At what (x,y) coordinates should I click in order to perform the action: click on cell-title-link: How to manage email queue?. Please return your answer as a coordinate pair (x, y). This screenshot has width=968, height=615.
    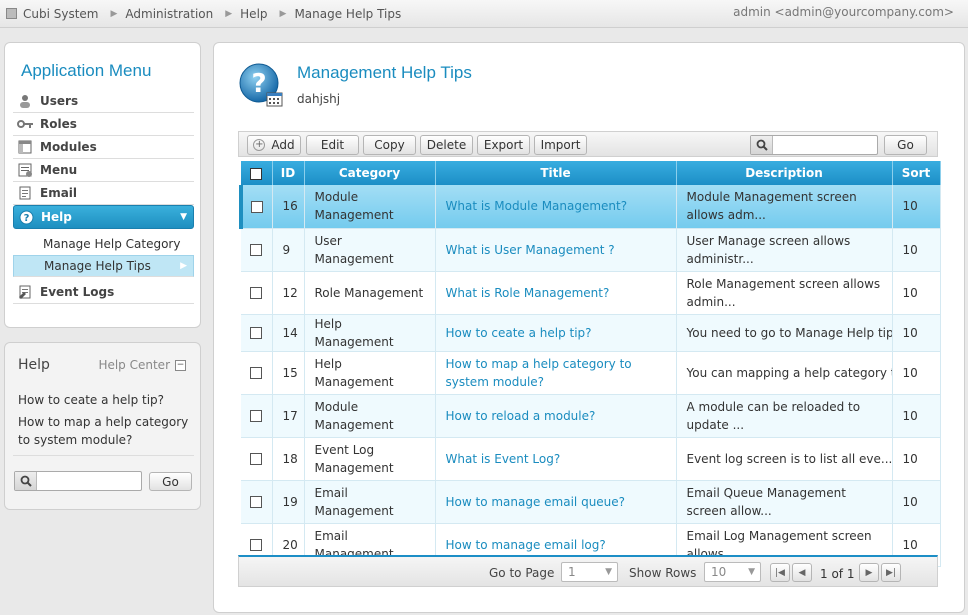
    Looking at the image, I should click on (556, 502).